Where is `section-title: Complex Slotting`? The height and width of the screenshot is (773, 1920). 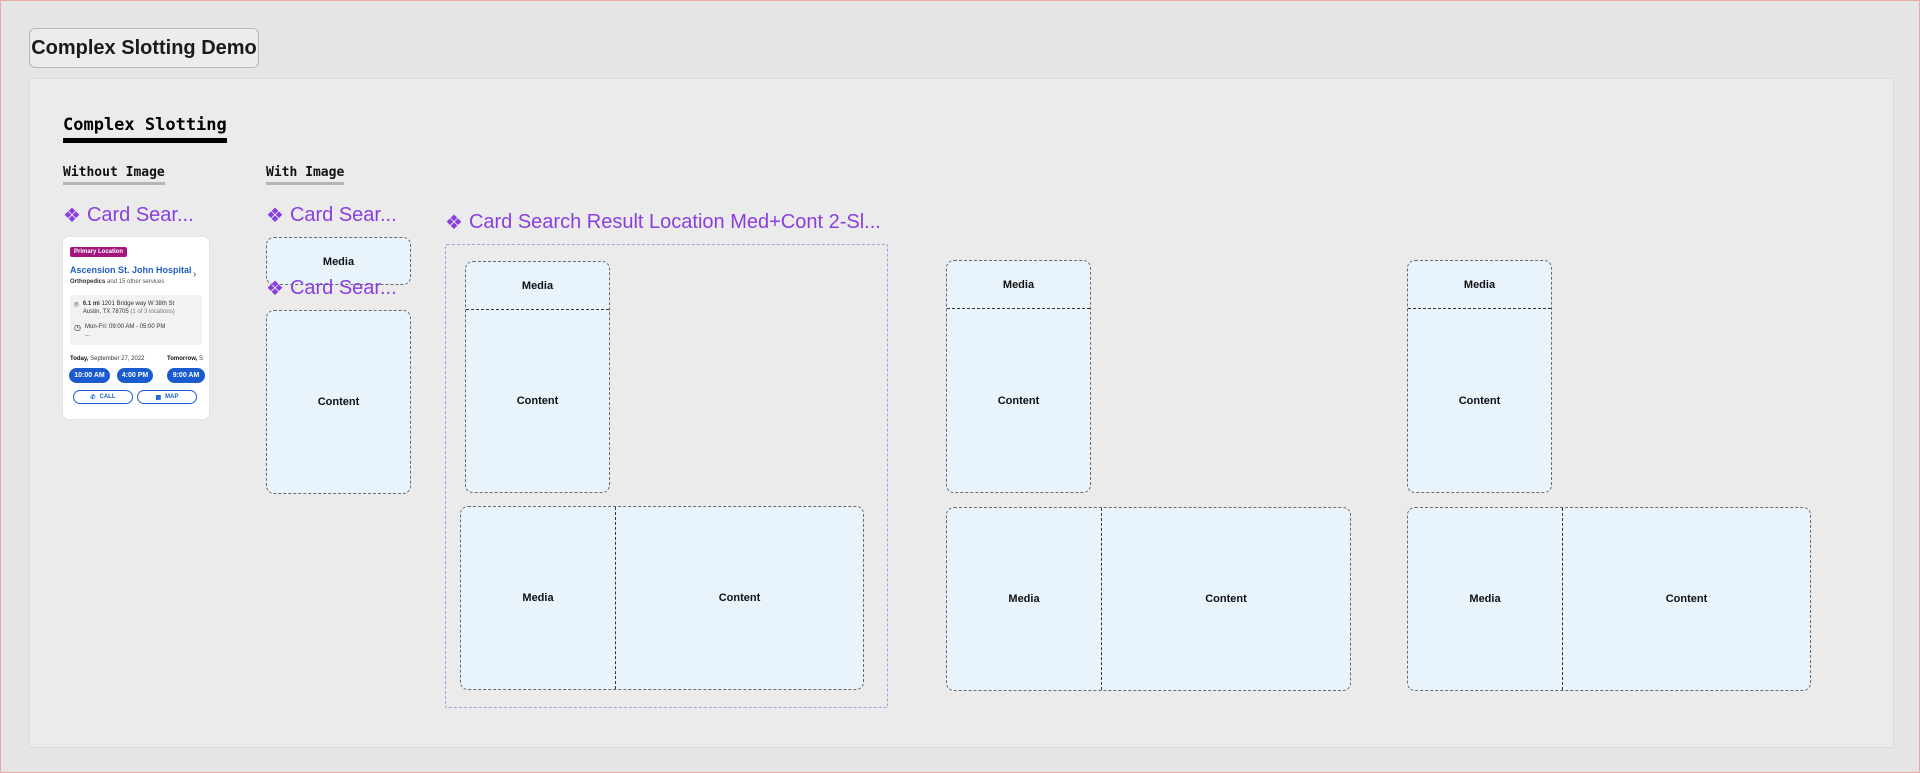 section-title: Complex Slotting is located at coordinates (145, 129).